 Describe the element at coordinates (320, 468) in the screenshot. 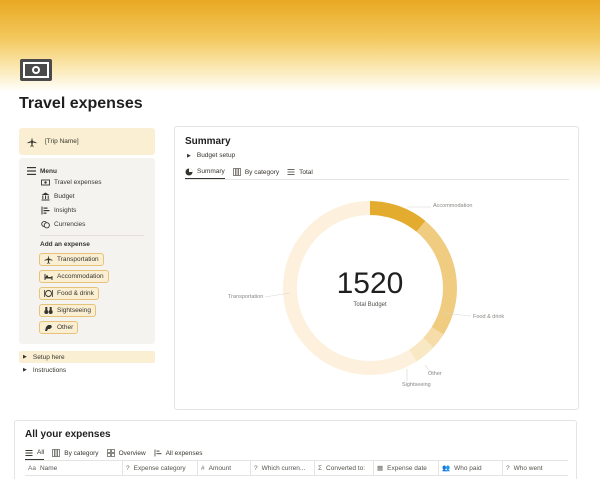

I see `formula-icon: Σ` at that location.